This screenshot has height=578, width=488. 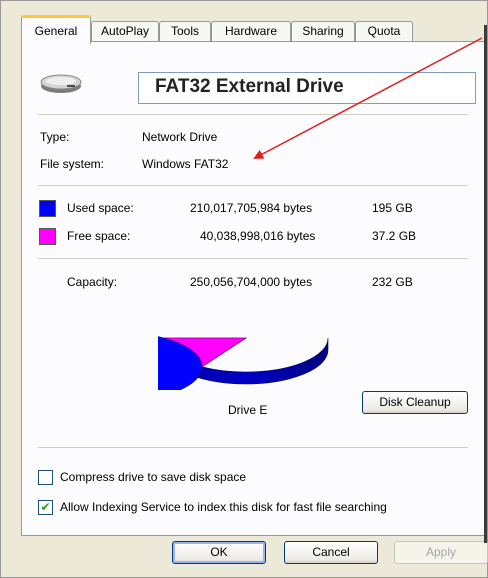 I want to click on annotation-arrow, so click(x=368, y=98).